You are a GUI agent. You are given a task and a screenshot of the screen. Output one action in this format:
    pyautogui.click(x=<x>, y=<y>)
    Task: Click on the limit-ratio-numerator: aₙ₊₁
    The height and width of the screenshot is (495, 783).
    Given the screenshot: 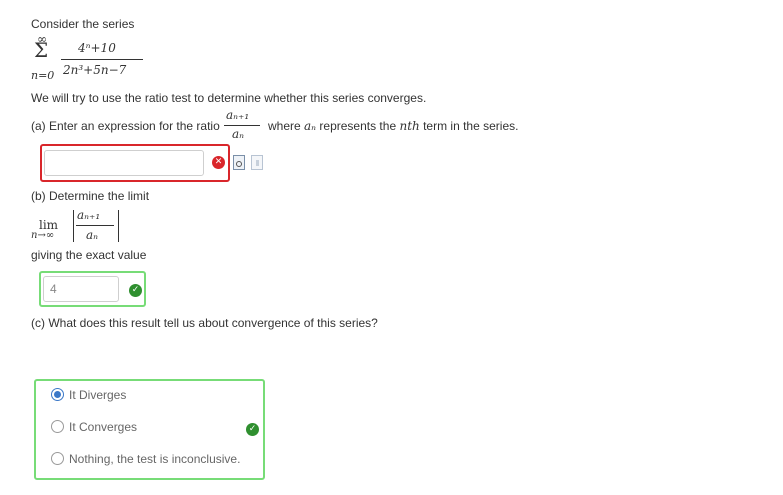 What is the action you would take?
    pyautogui.click(x=89, y=215)
    